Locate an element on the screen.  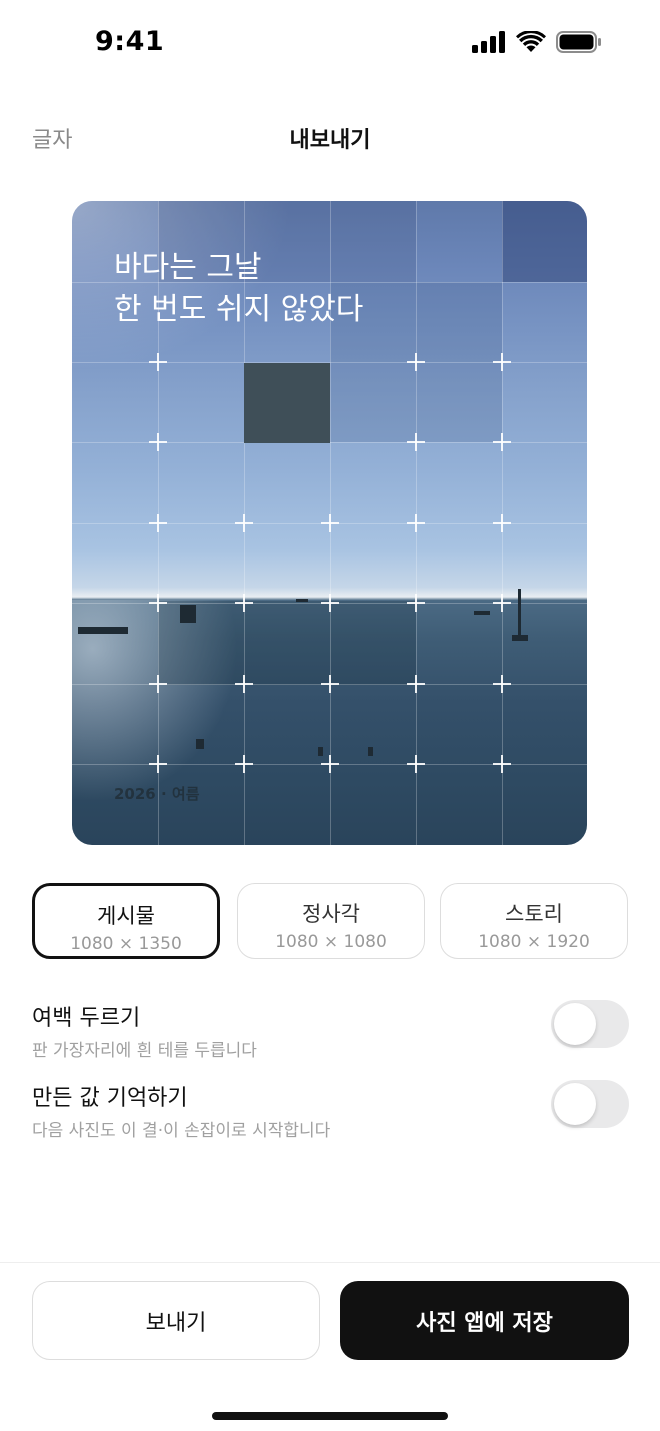
status-time: 9:41 is located at coordinates (130, 41).